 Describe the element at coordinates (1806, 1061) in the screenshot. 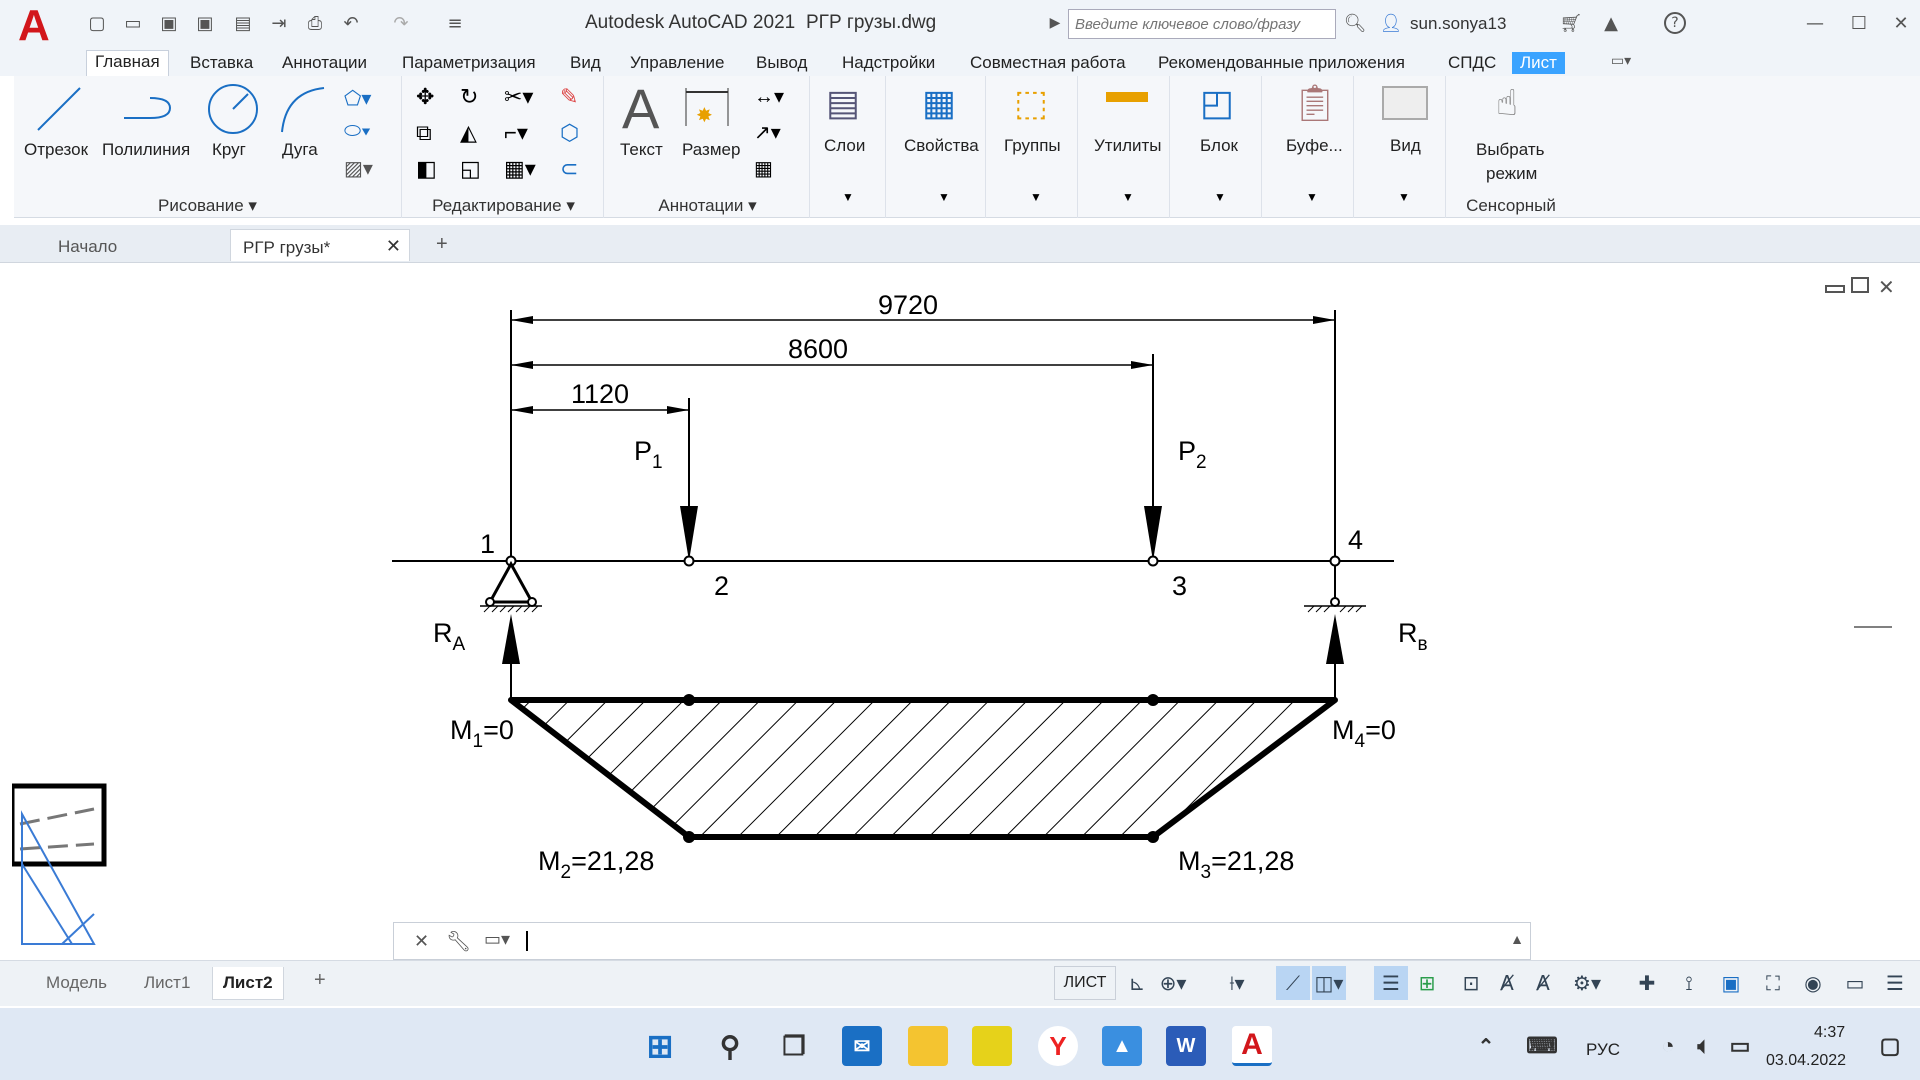

I see `clock-date: 03.04.2022` at that location.